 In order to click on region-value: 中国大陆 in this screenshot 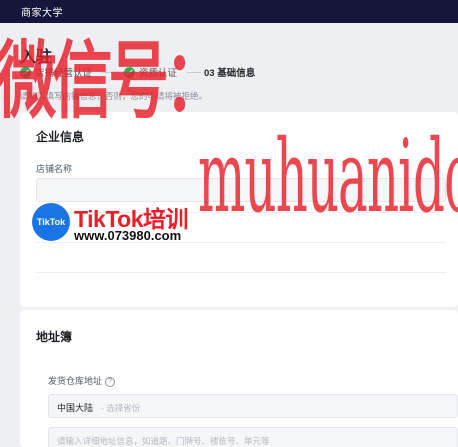, I will do `click(75, 408)`.